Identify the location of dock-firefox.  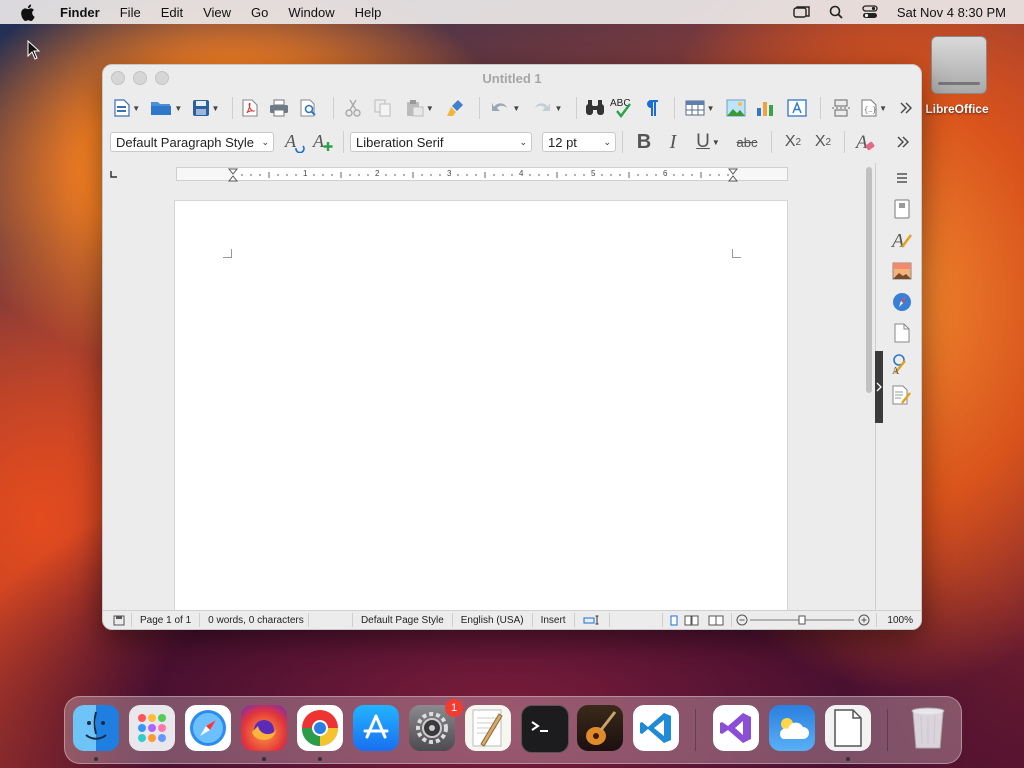
(264, 728).